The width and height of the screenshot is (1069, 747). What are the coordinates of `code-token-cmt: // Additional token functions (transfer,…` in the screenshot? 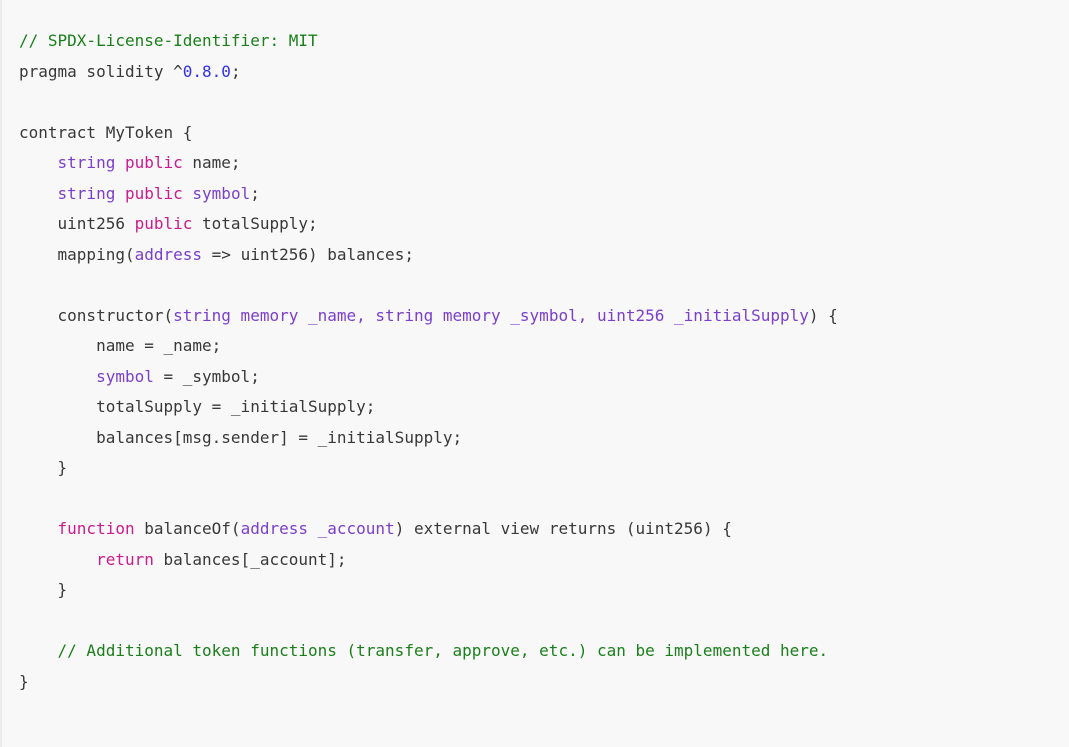 It's located at (443, 650).